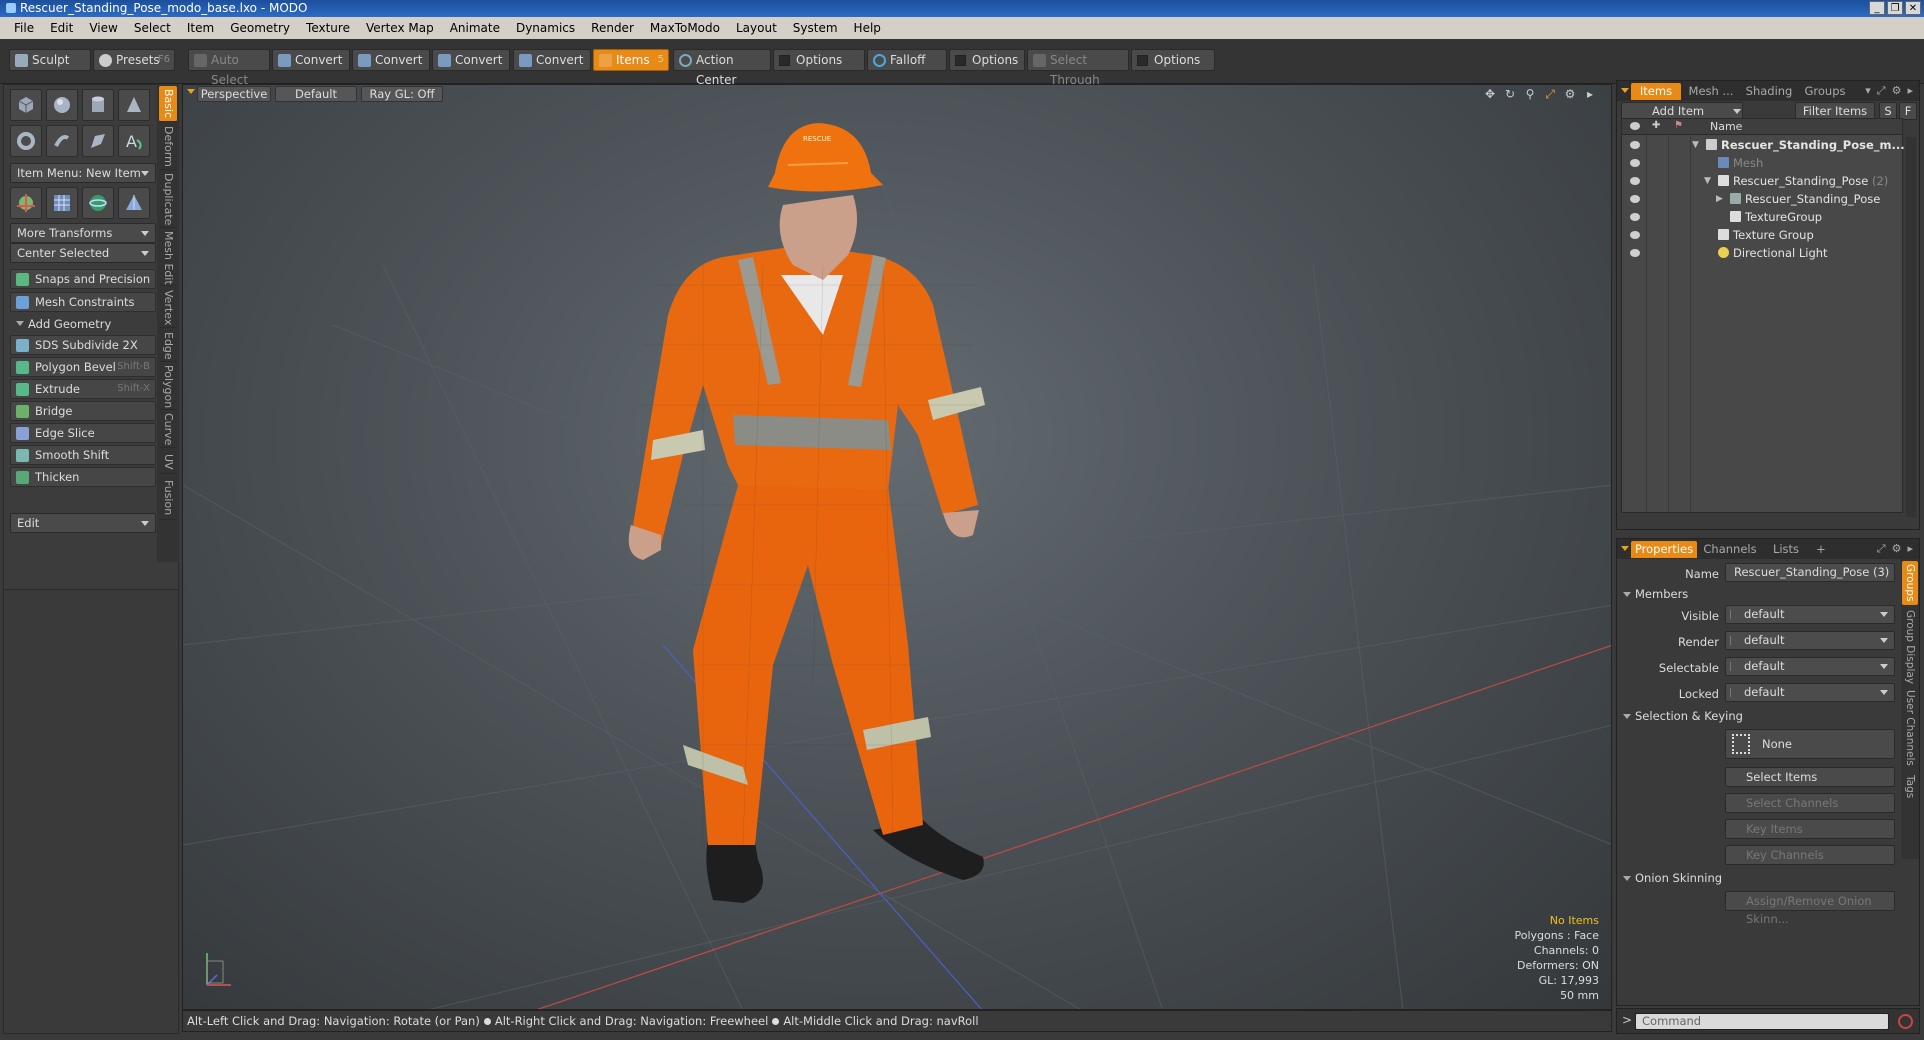 The width and height of the screenshot is (1924, 1040). Describe the element at coordinates (134, 105) in the screenshot. I see `cone-primitive-button` at that location.